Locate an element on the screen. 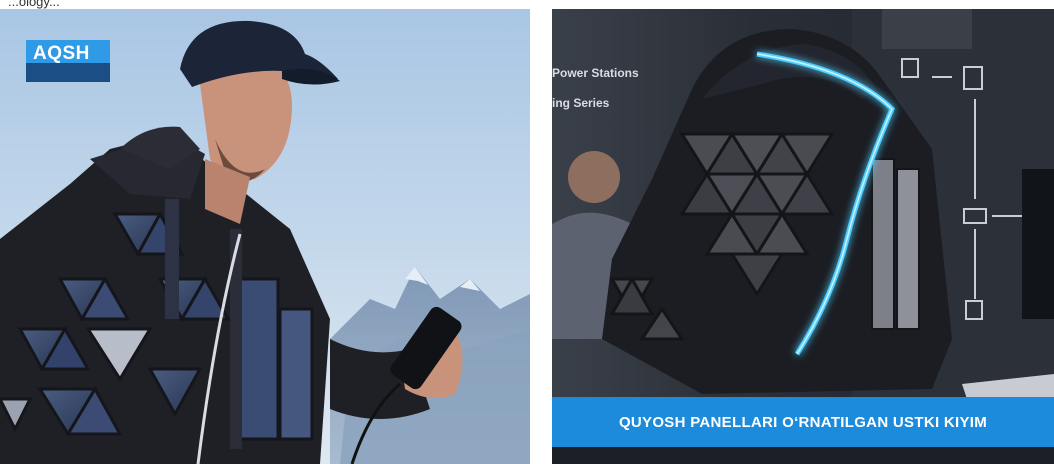 This screenshot has width=1054, height=464. caption-banner: QUYOSH PANELLARI O‘RNATILGAN USTKI KIYIM is located at coordinates (803, 422).